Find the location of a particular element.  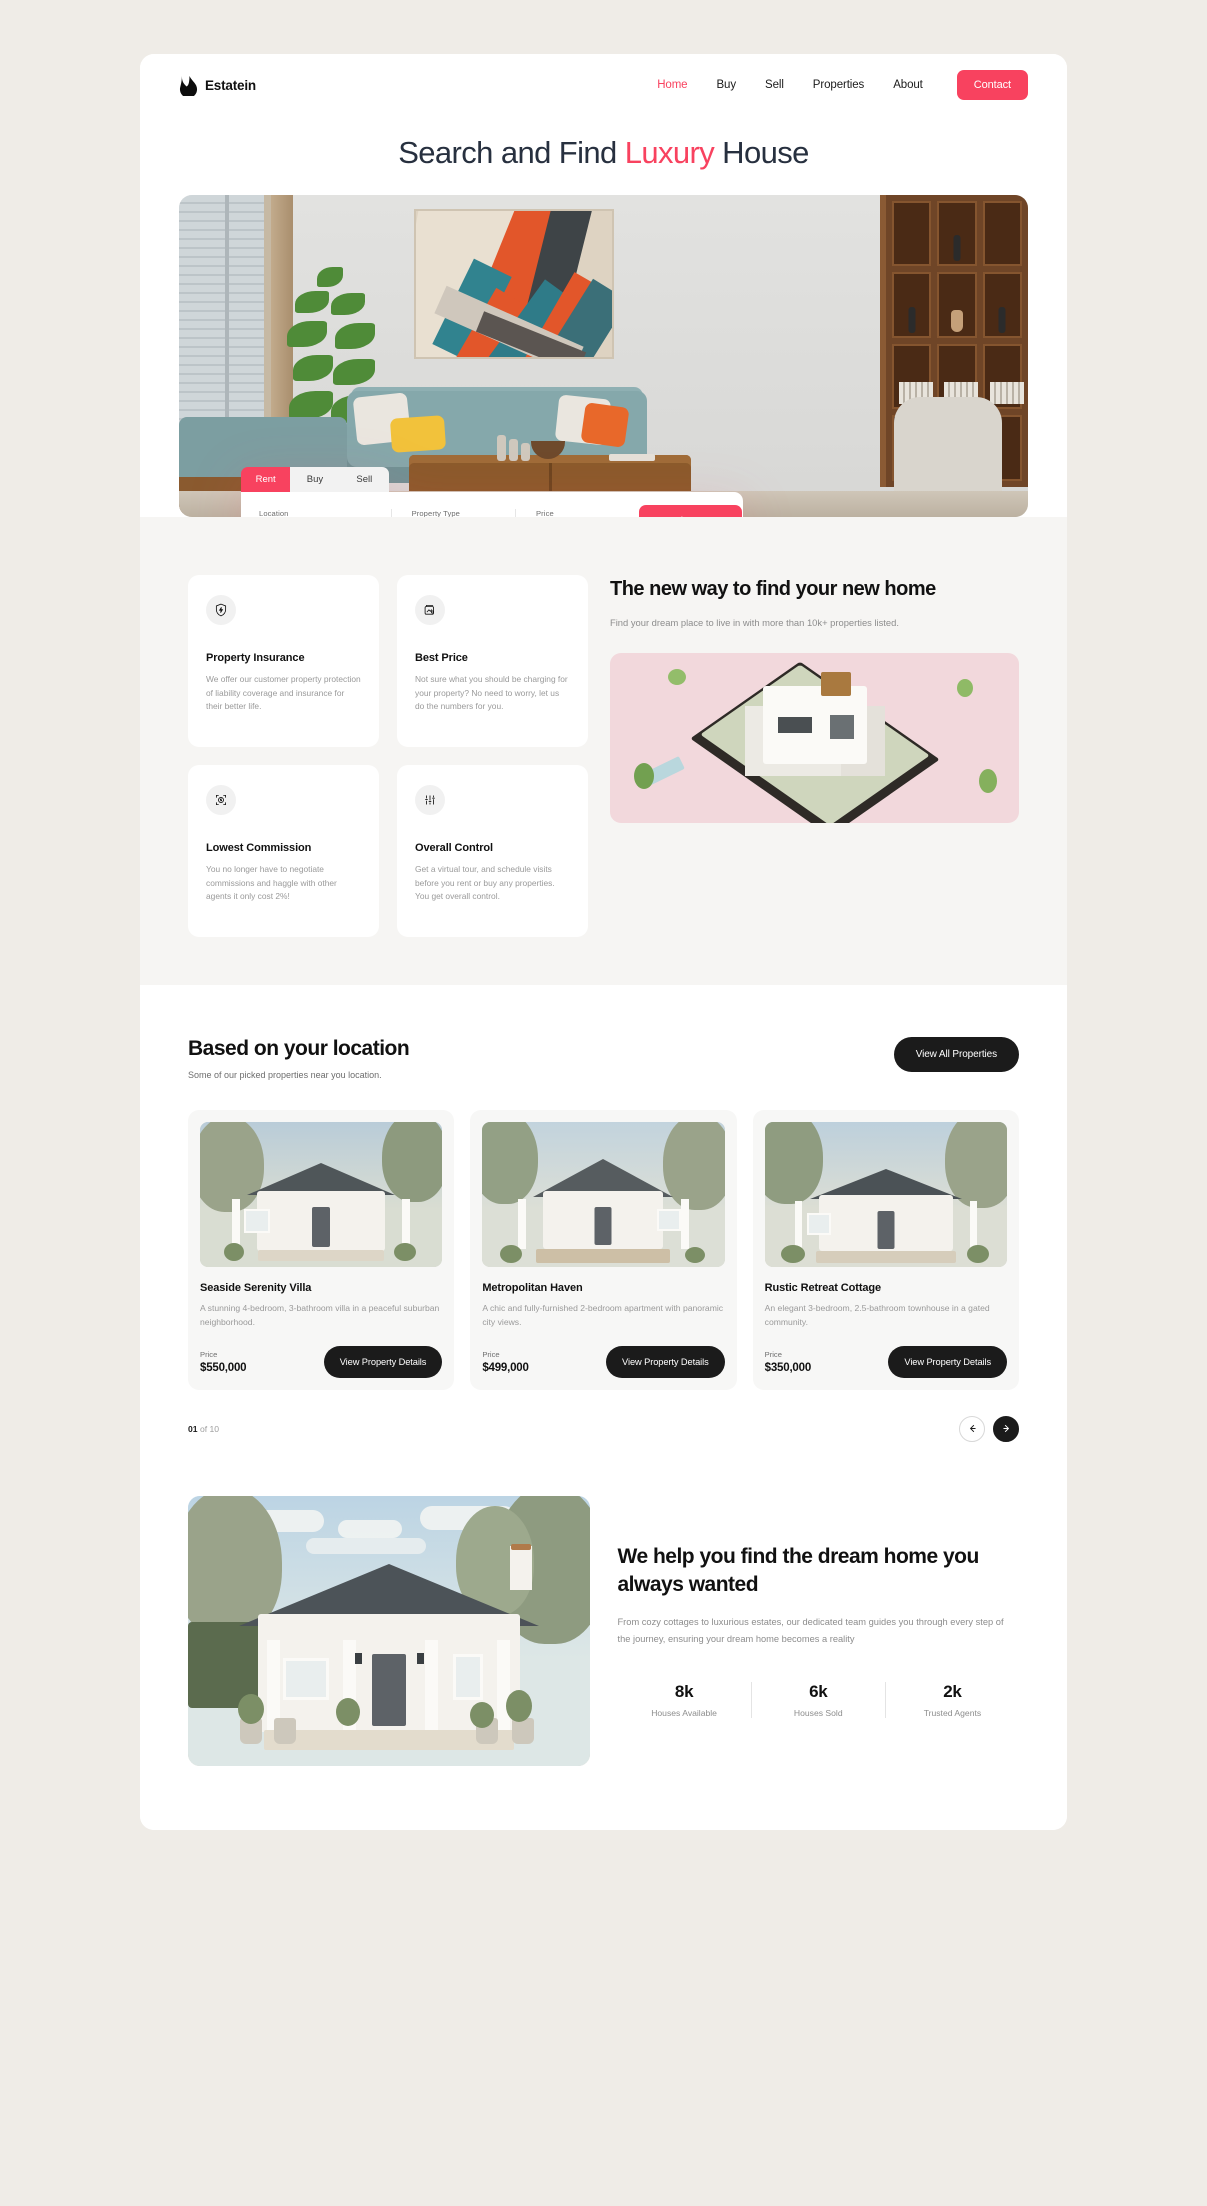

tab-sell: Sell is located at coordinates (364, 479).